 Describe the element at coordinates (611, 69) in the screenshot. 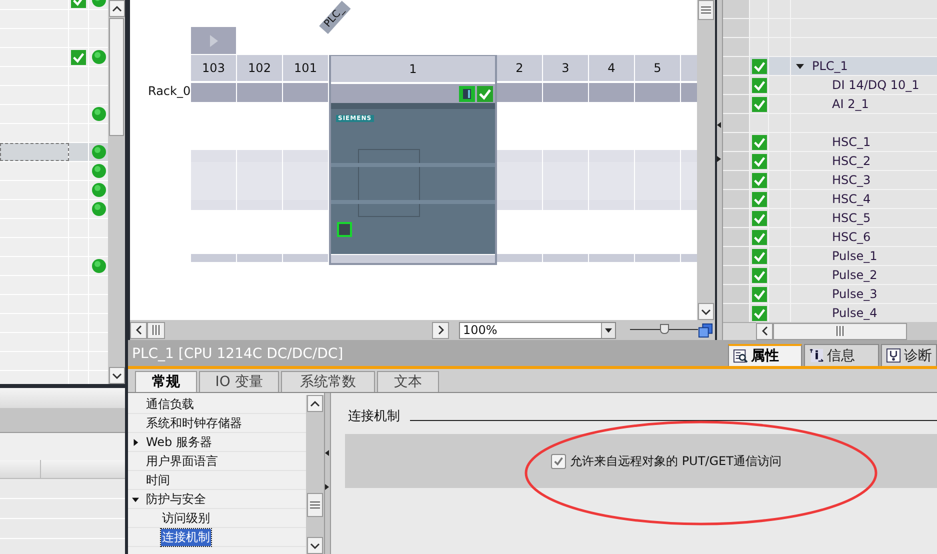

I see `slot-header: 4` at that location.